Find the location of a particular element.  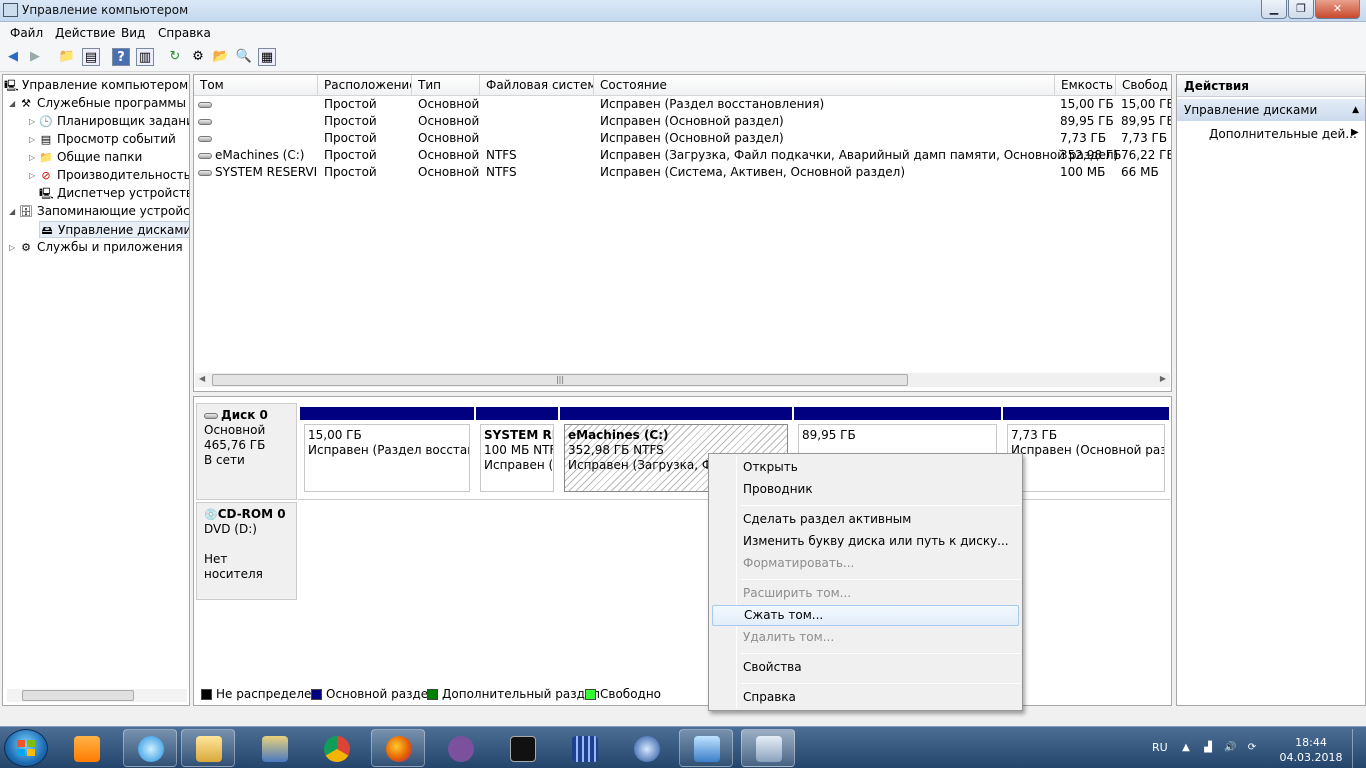

taskbar-tools is located at coordinates (274, 748).